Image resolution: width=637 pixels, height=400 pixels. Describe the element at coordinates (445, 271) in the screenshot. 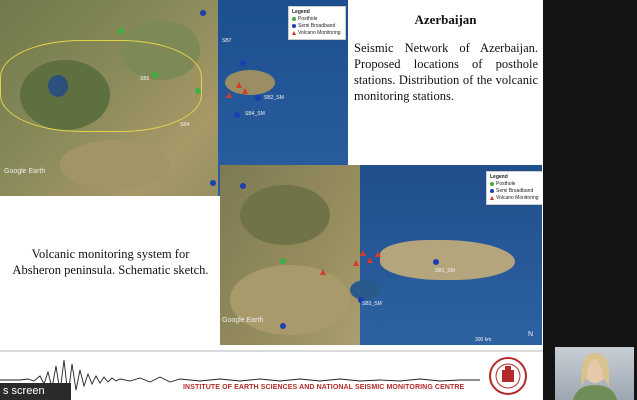

I see `station-label: SB1_SM` at that location.